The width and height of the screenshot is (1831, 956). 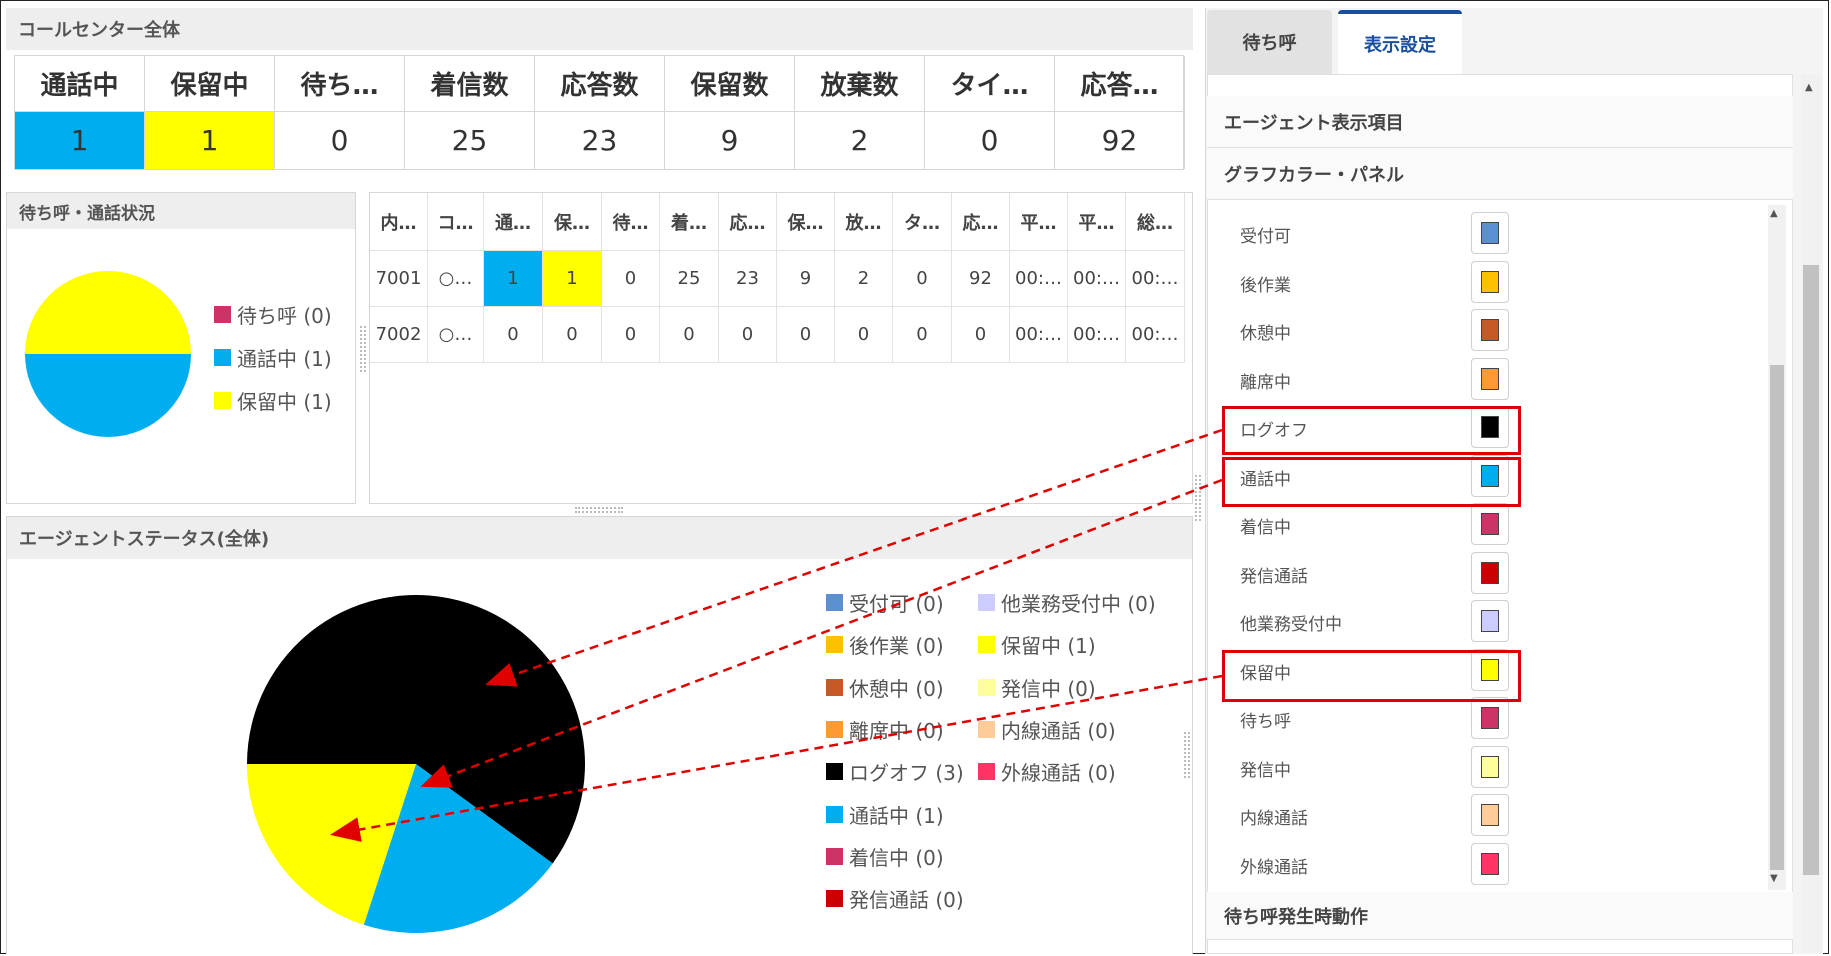 What do you see at coordinates (776, 758) in the screenshot?
I see `arrow-hold` at bounding box center [776, 758].